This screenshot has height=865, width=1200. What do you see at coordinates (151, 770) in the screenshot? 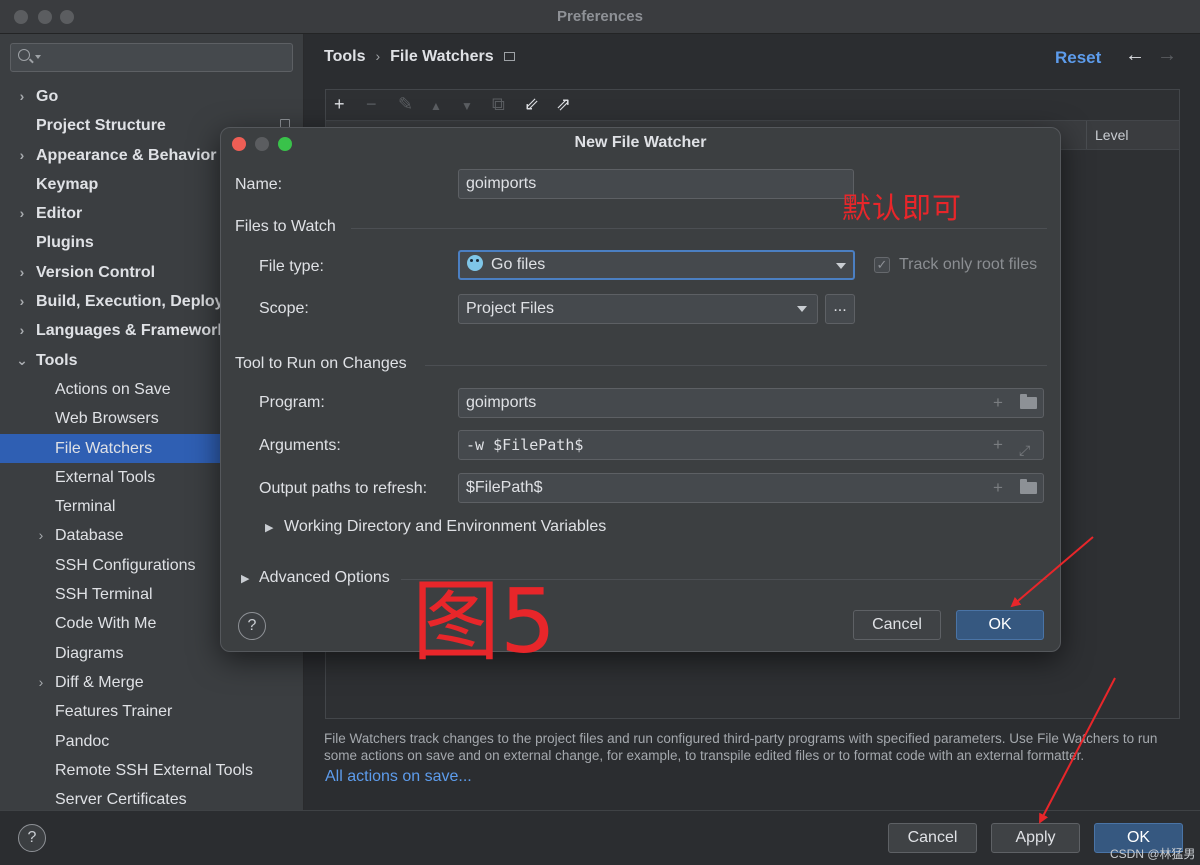
I see `sidebar-item-remote-ssh-external-tools: Remote SSH External Tools` at bounding box center [151, 770].